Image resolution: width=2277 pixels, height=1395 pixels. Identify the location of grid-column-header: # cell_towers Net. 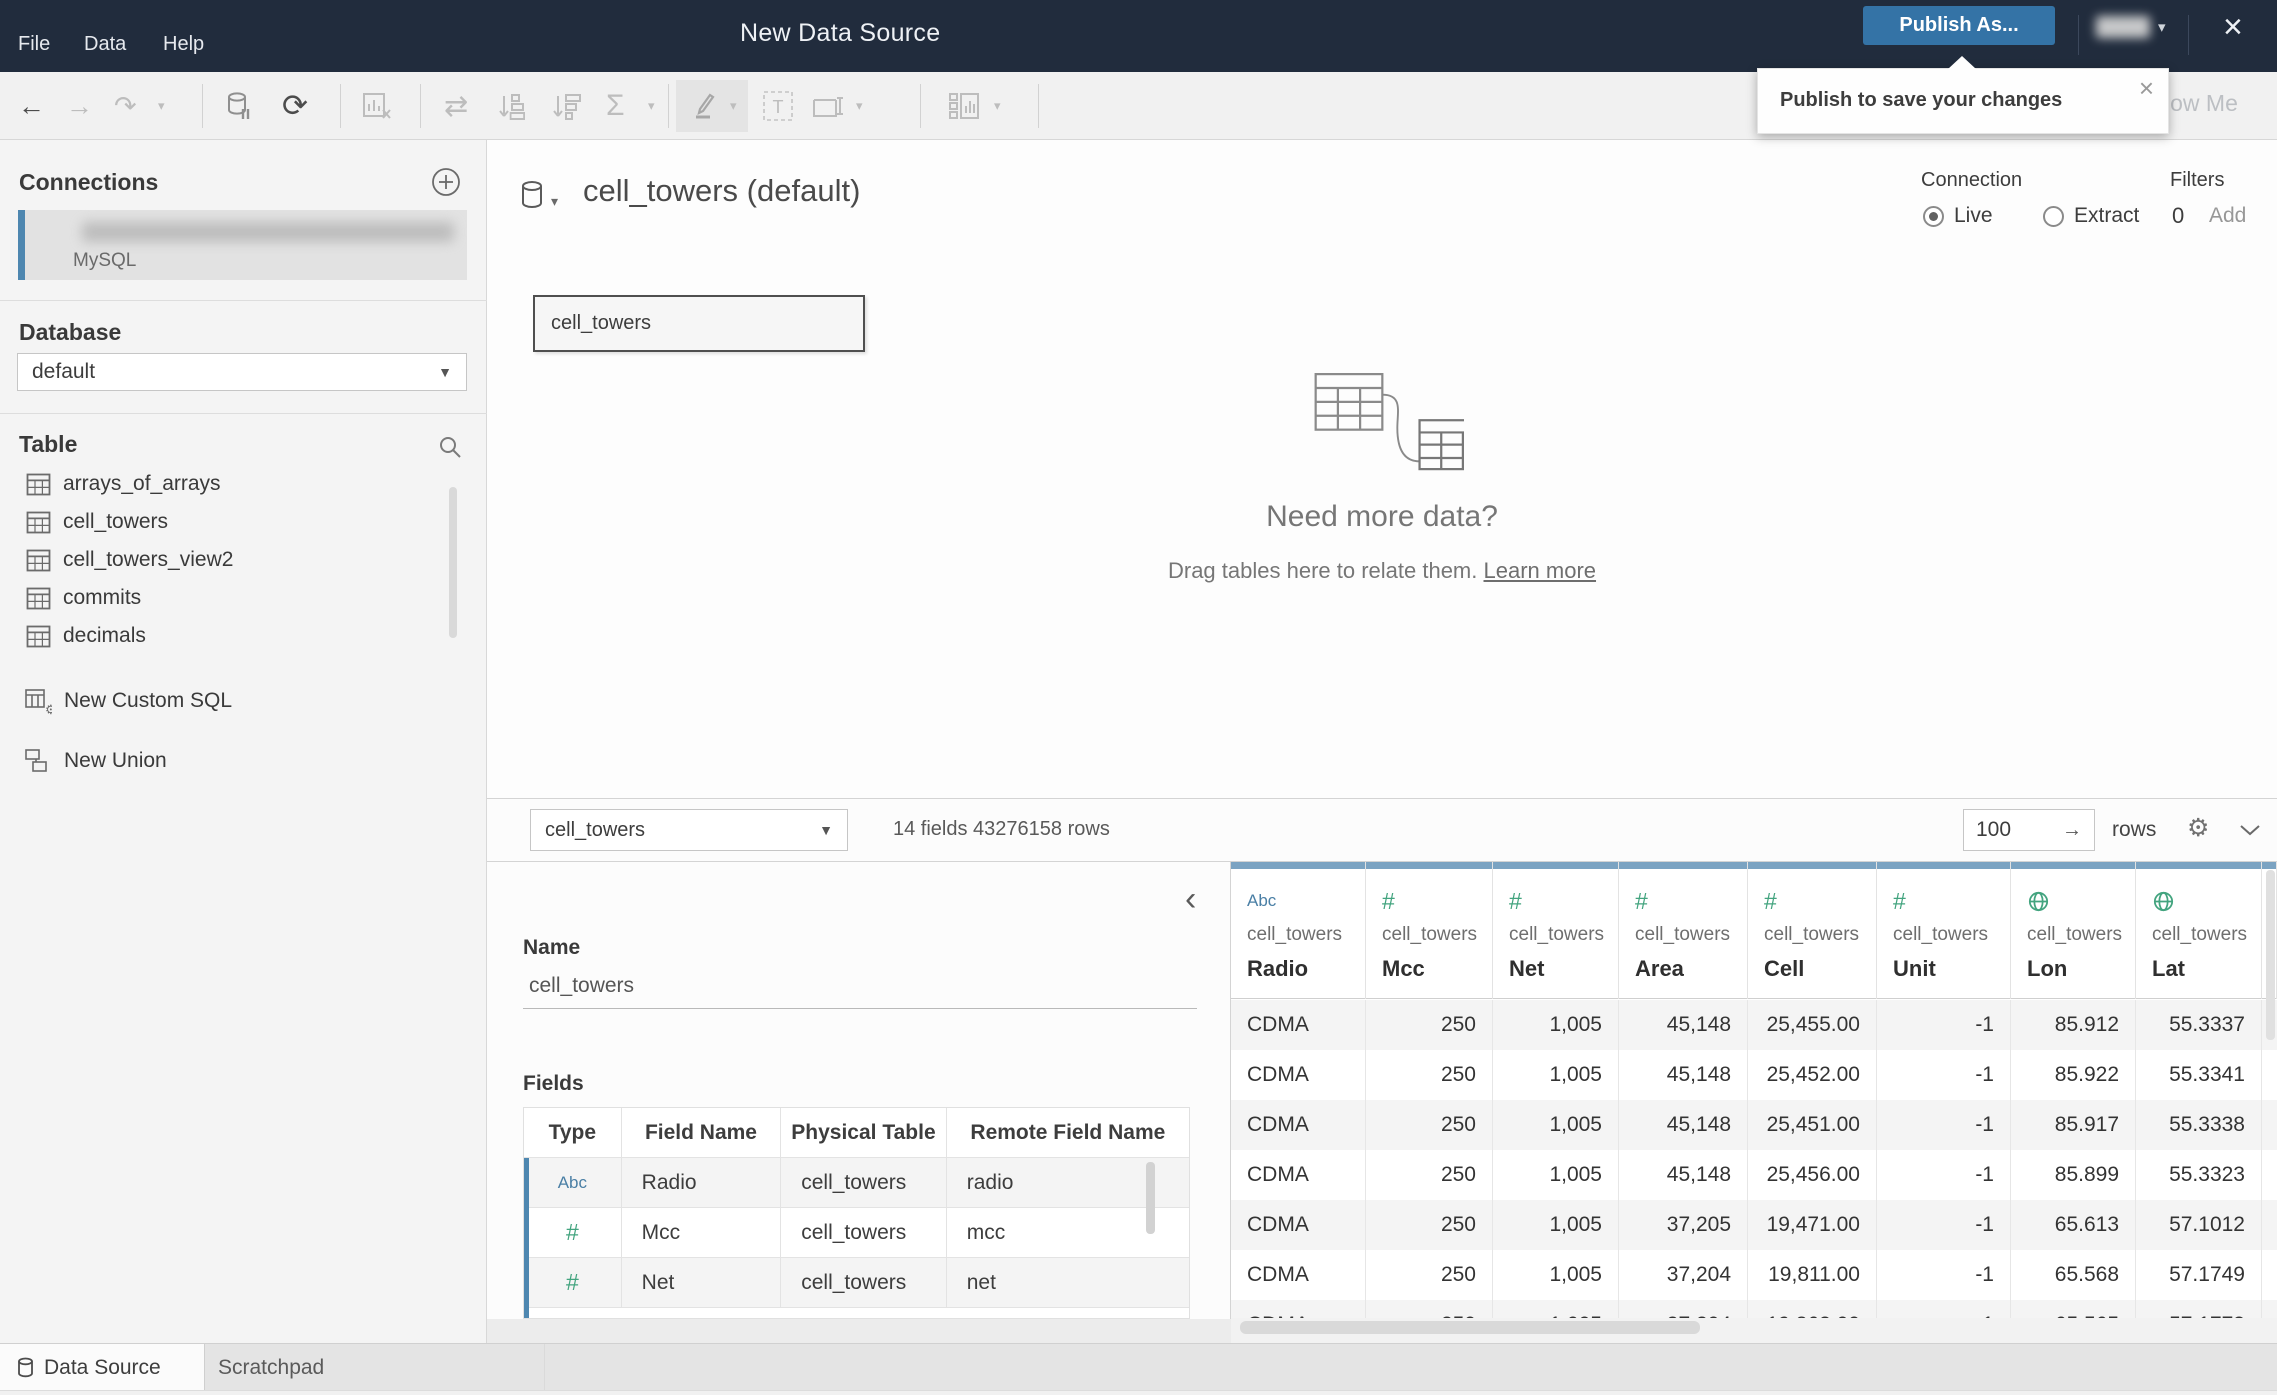
(1556, 930).